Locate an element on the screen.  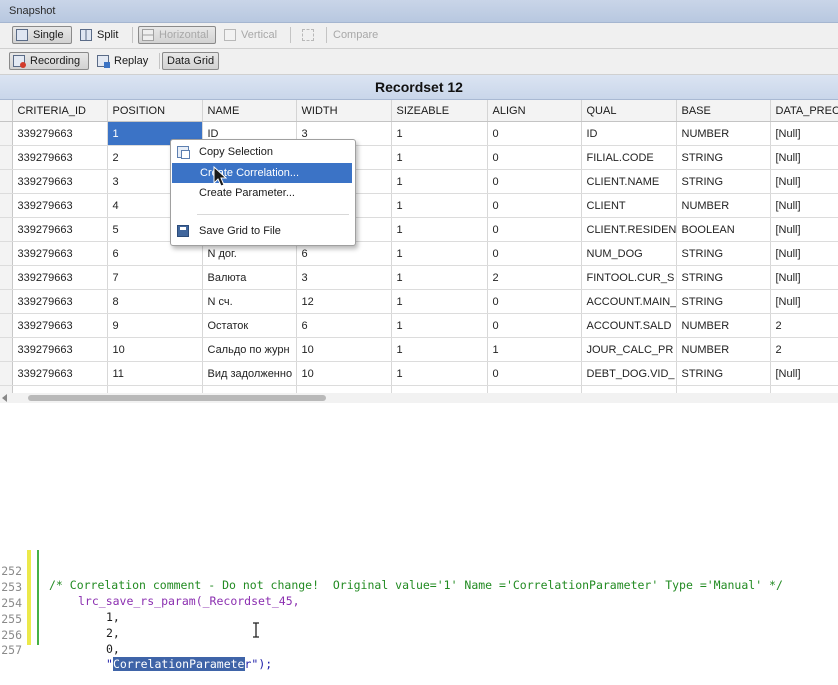
table-row: 339279663 6 N дог. 6 1 0 NUM_DOG STRING [Null] is located at coordinates (419, 253).